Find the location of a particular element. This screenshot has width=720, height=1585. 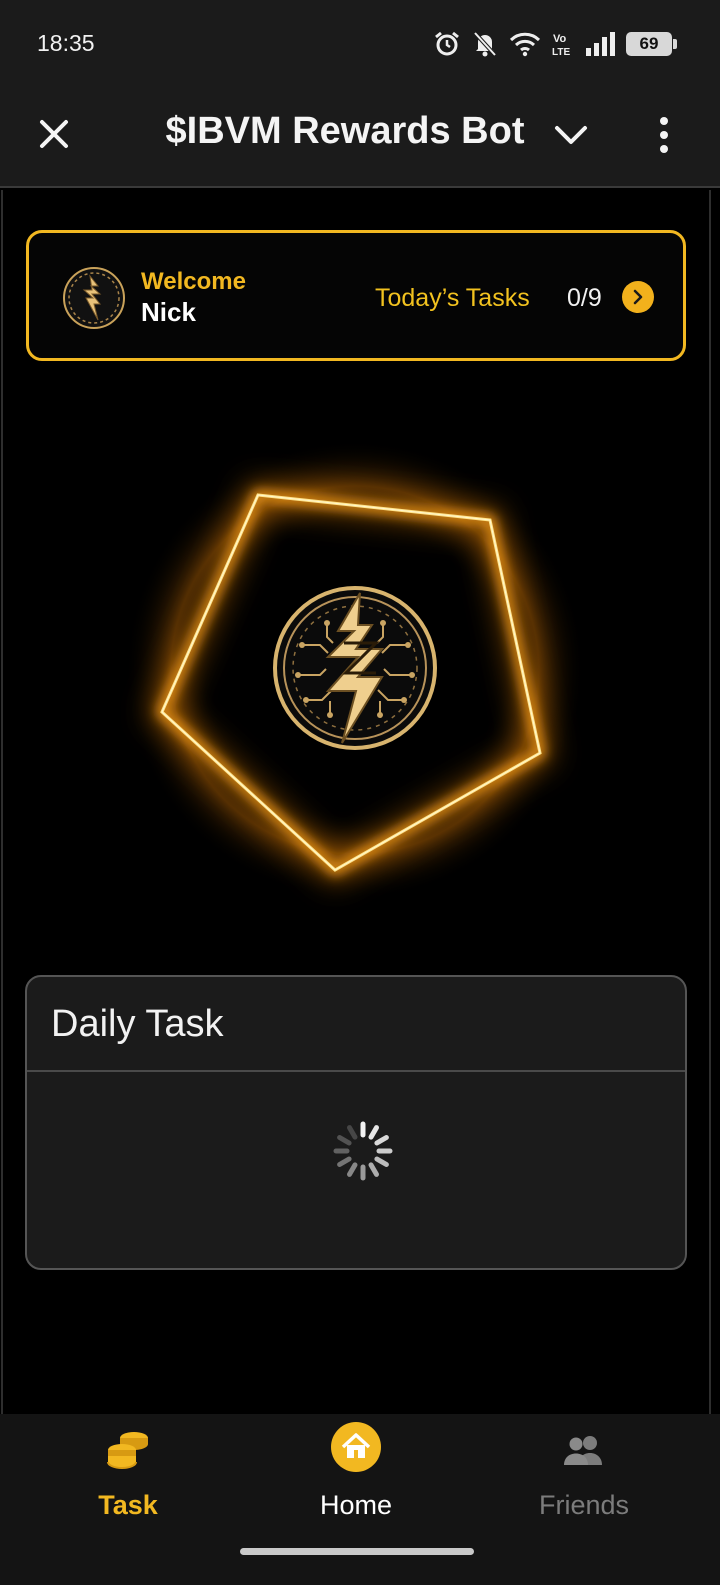

nav-task: Task is located at coordinates (128, 1479).